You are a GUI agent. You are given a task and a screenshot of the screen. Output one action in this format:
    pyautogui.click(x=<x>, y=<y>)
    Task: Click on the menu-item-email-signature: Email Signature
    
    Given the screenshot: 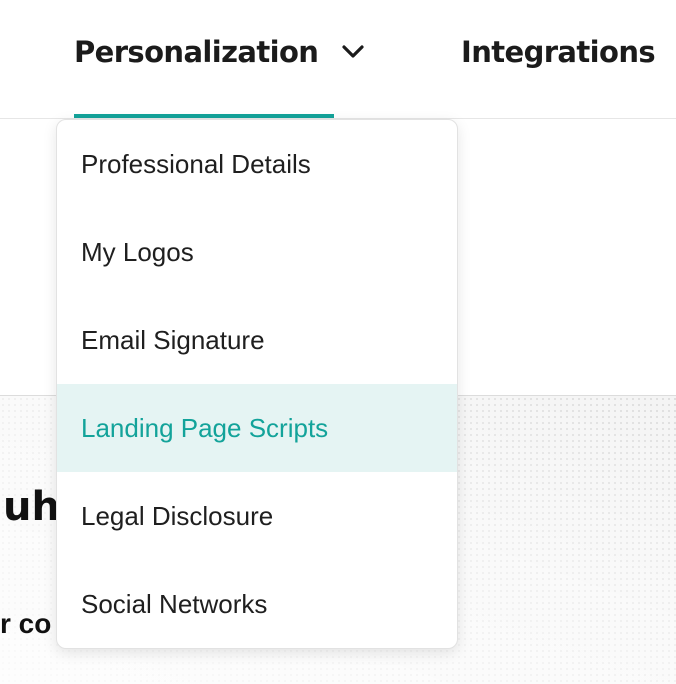 What is the action you would take?
    pyautogui.click(x=257, y=340)
    